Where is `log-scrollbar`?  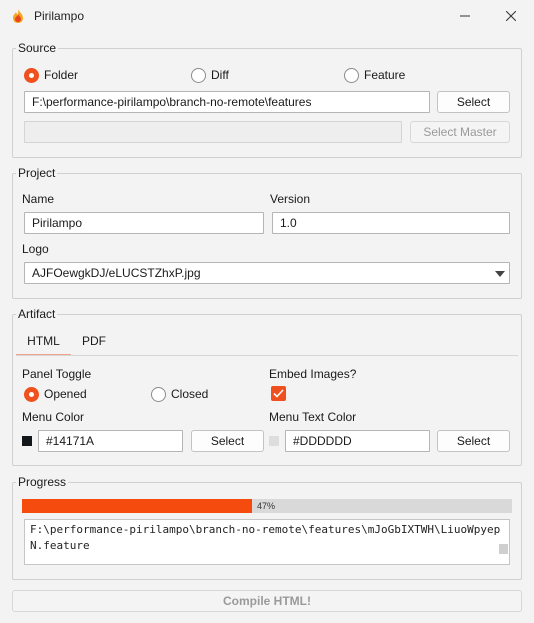 log-scrollbar is located at coordinates (503, 549).